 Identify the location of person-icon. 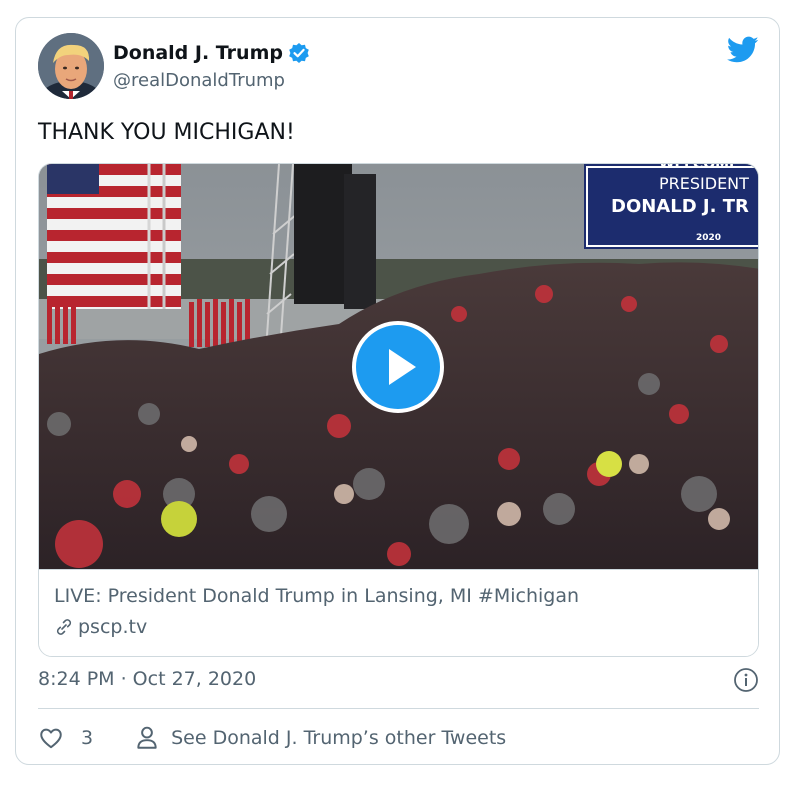
(147, 737).